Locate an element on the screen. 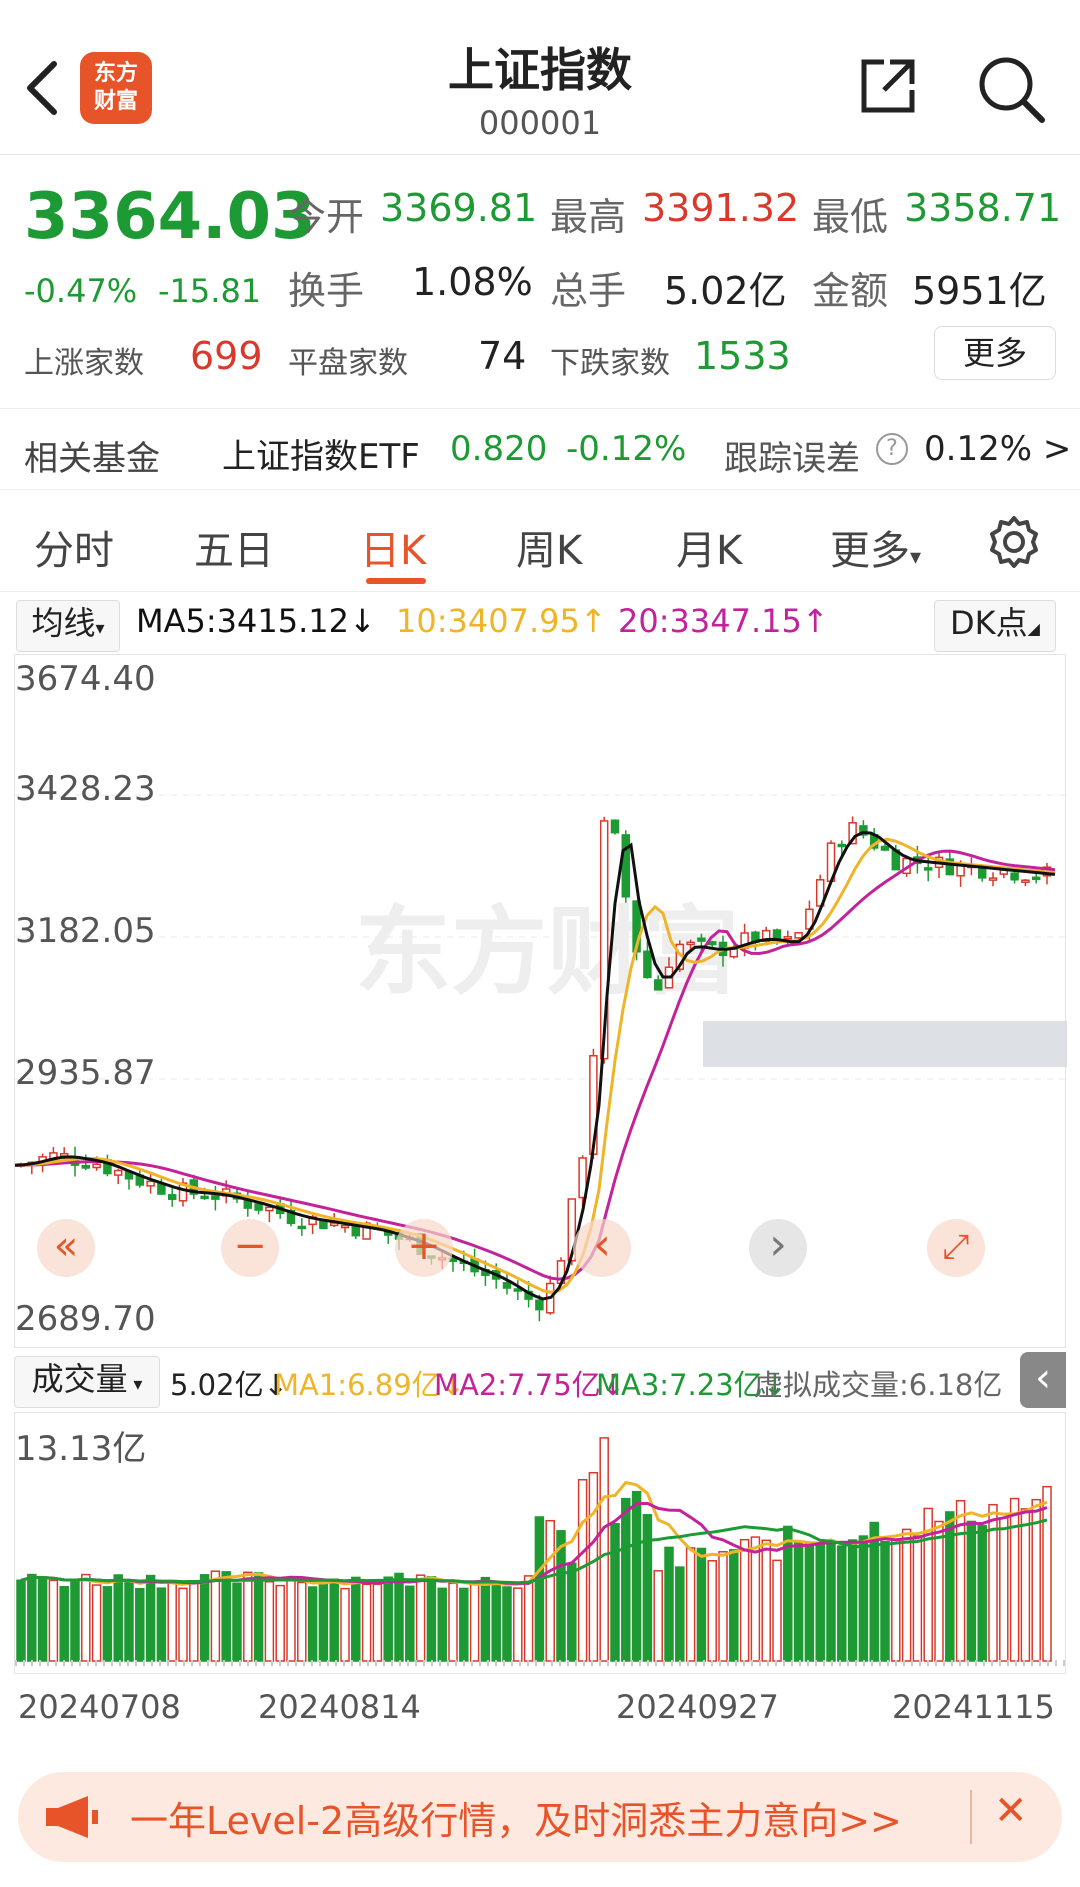 The height and width of the screenshot is (1887, 1080). virtual-volume: 虚拟成交量:6.18亿 is located at coordinates (878, 1385).